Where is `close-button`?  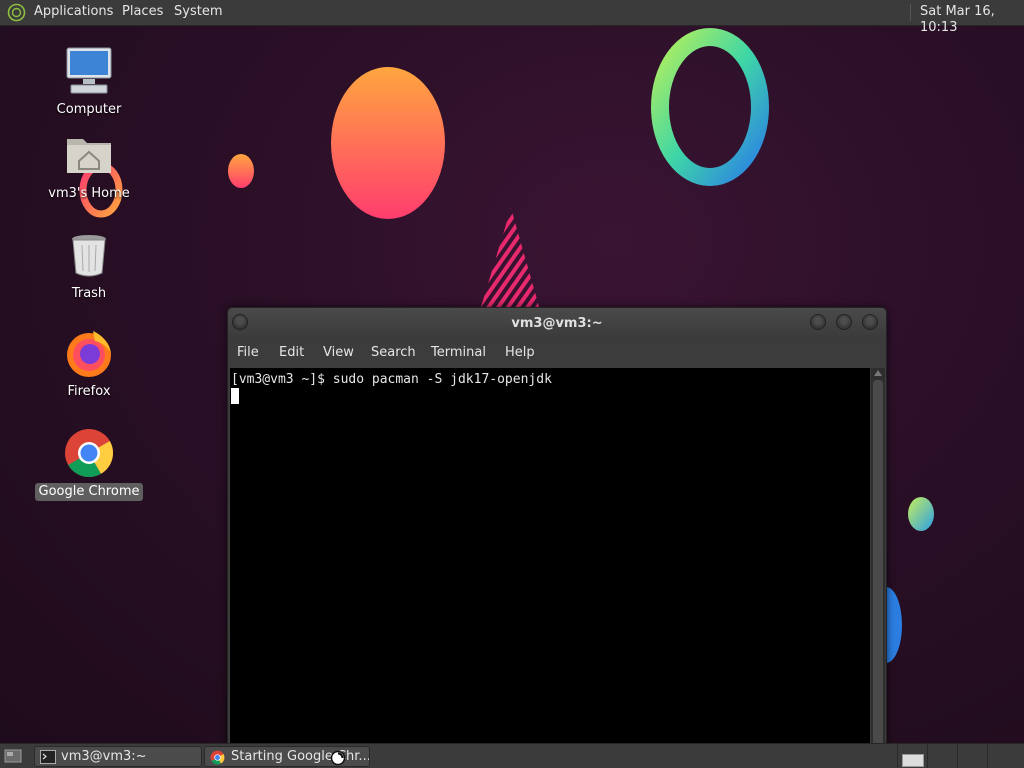
close-button is located at coordinates (870, 322).